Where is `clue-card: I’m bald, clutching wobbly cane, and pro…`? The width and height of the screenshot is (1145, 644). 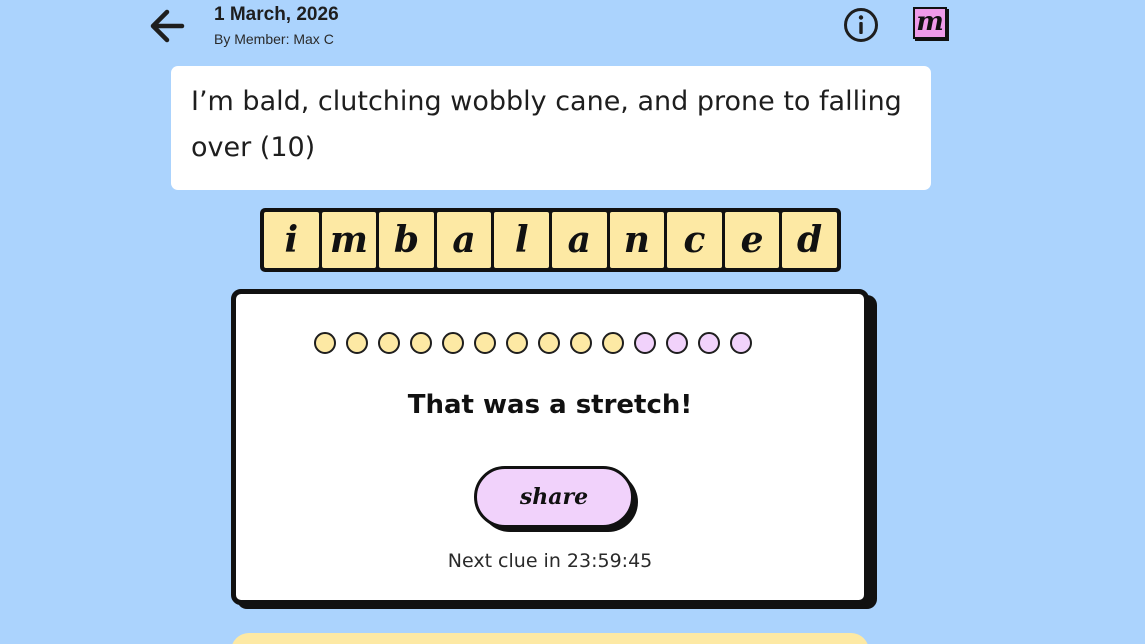 clue-card: I’m bald, clutching wobbly cane, and pro… is located at coordinates (551, 128).